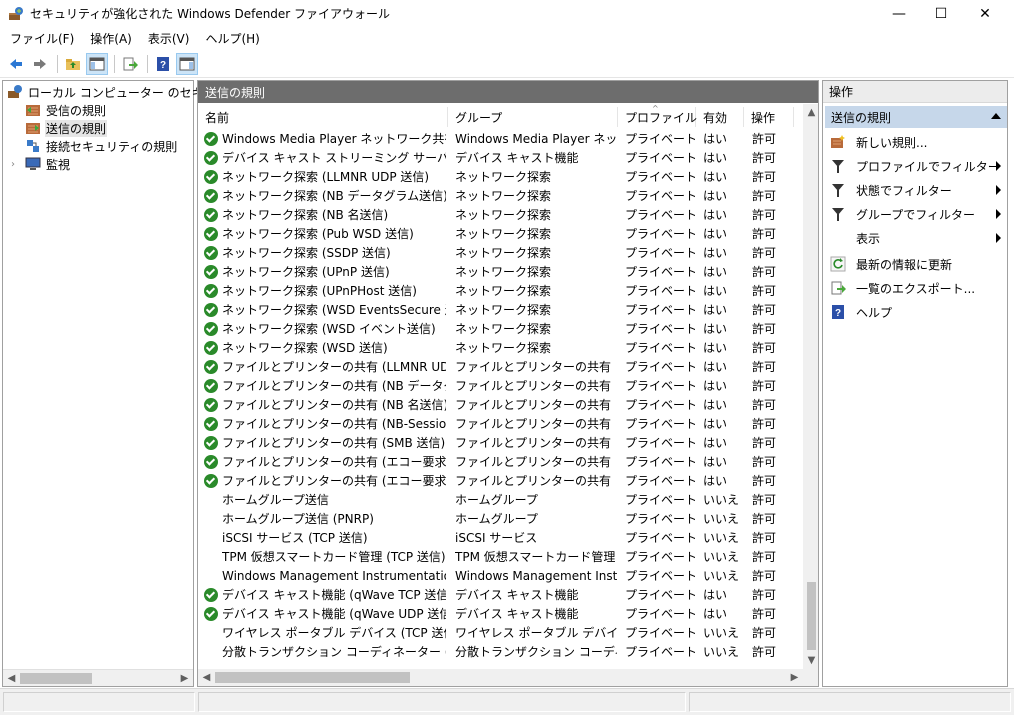 The image size is (1014, 715). I want to click on table-row: ホームグループ送信 (PNRP) ホームグループ プライベート いいえ 許可, so click(500, 519).